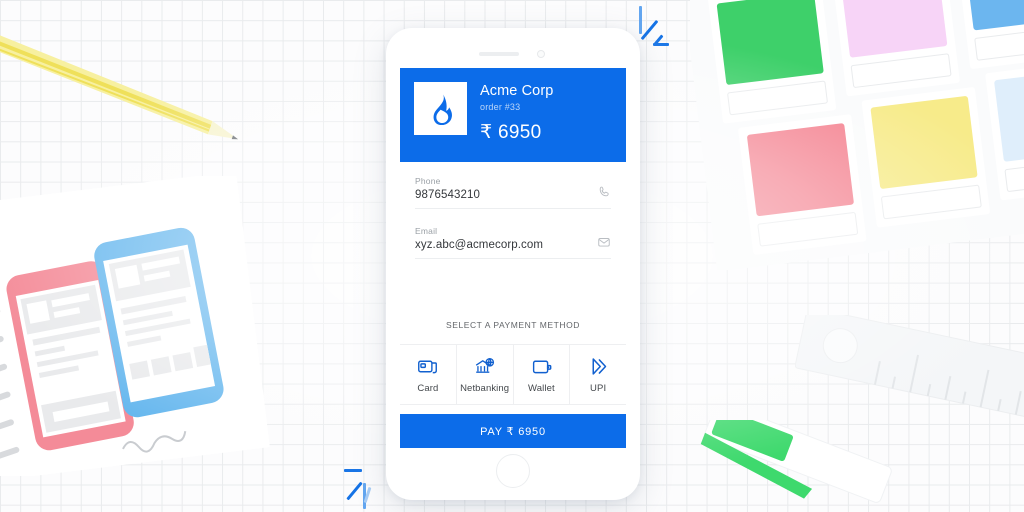  I want to click on payment-method-upi: UPI, so click(598, 374).